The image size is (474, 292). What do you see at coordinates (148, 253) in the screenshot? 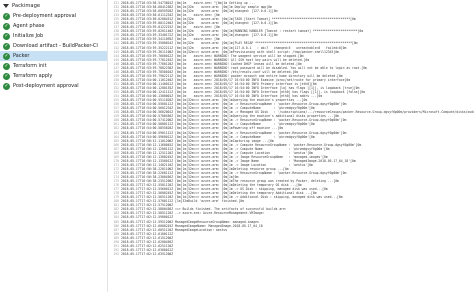
I see `log-text: 2018-05-17T17:02:12.6351200Z` at bounding box center [148, 253].